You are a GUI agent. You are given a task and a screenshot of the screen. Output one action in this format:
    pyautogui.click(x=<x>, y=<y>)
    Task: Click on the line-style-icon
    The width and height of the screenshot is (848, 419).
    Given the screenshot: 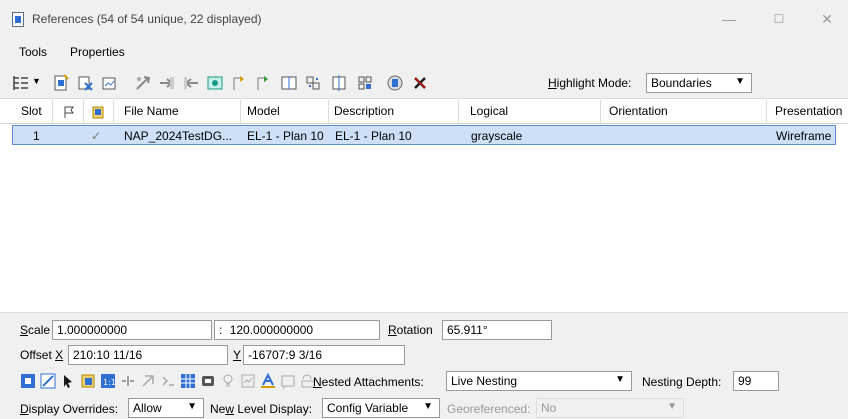 What is the action you would take?
    pyautogui.click(x=48, y=381)
    